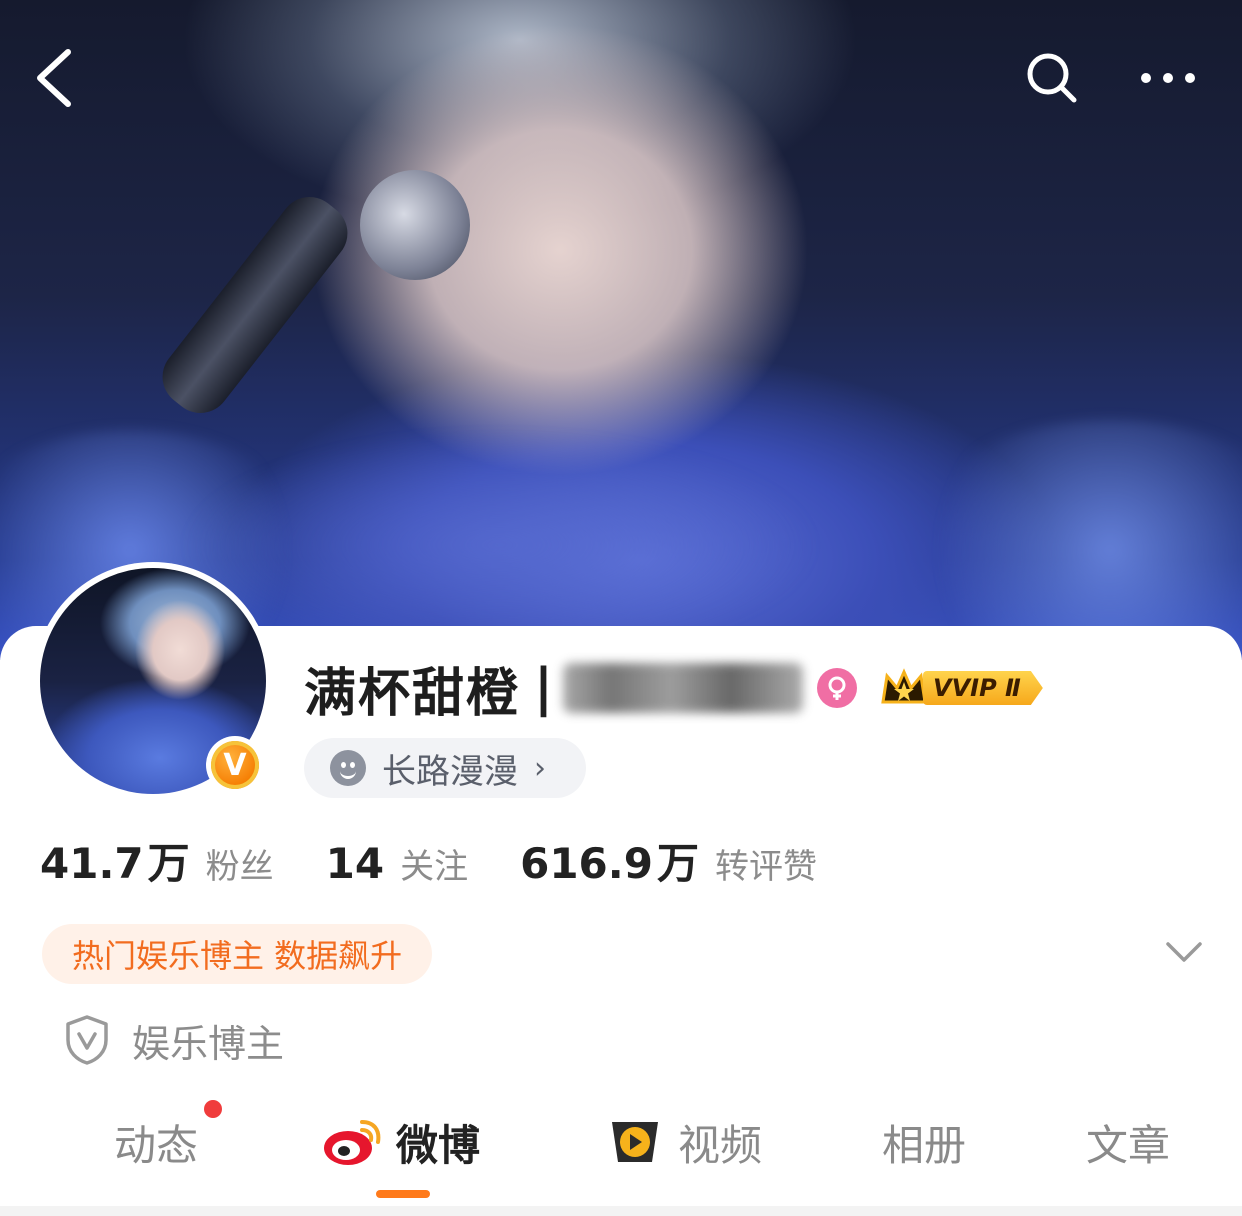  What do you see at coordinates (540, 768) in the screenshot?
I see `chevron-right-icon: ›` at bounding box center [540, 768].